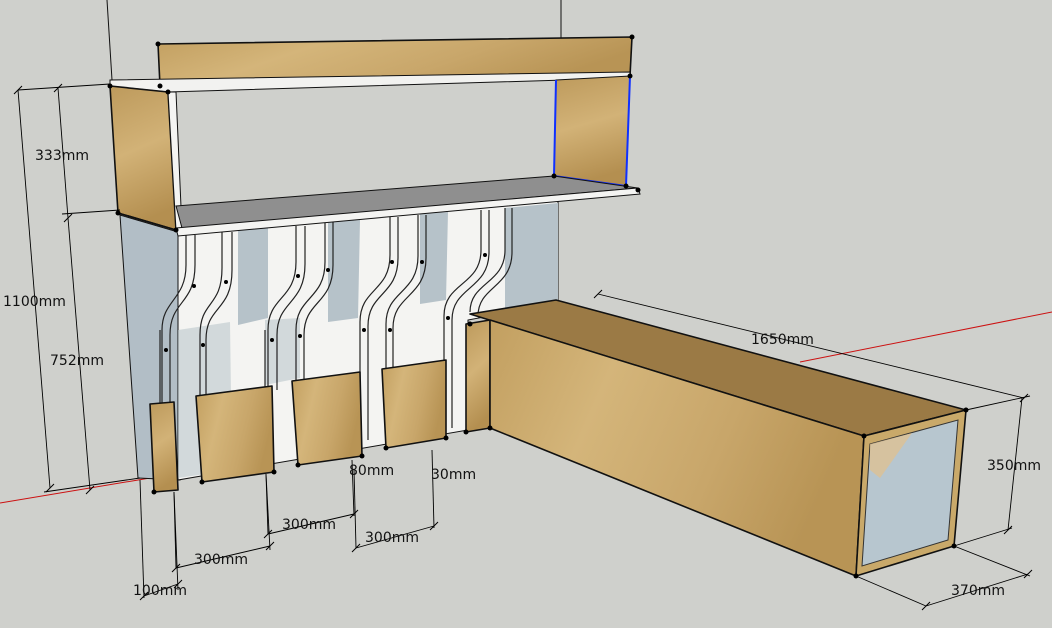 This screenshot has height=628, width=1052. What do you see at coordinates (453, 475) in the screenshot?
I see `dim-gap-2: 30mm` at bounding box center [453, 475].